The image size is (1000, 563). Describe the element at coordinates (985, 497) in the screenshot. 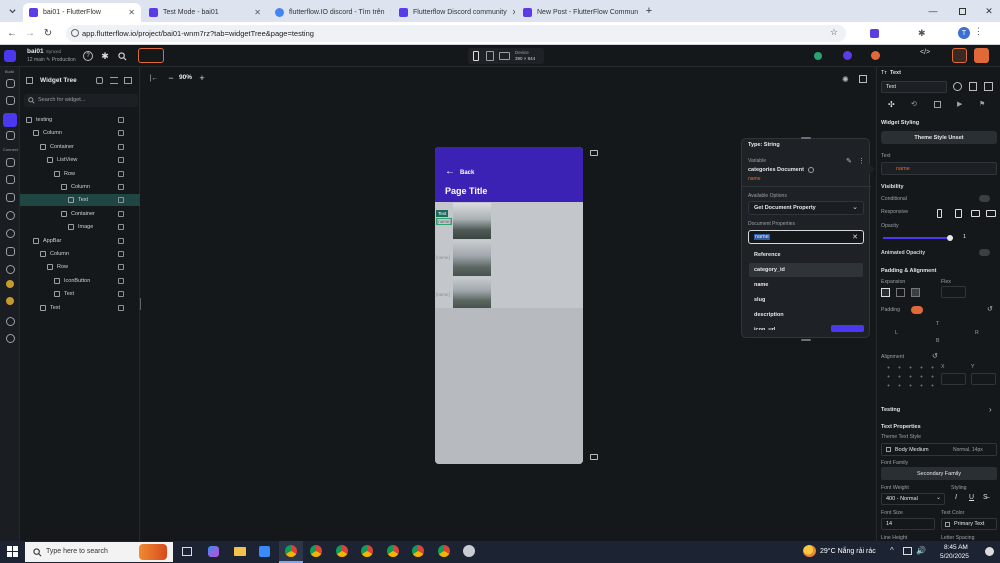

I see `strikethrough-icon: S̶` at that location.